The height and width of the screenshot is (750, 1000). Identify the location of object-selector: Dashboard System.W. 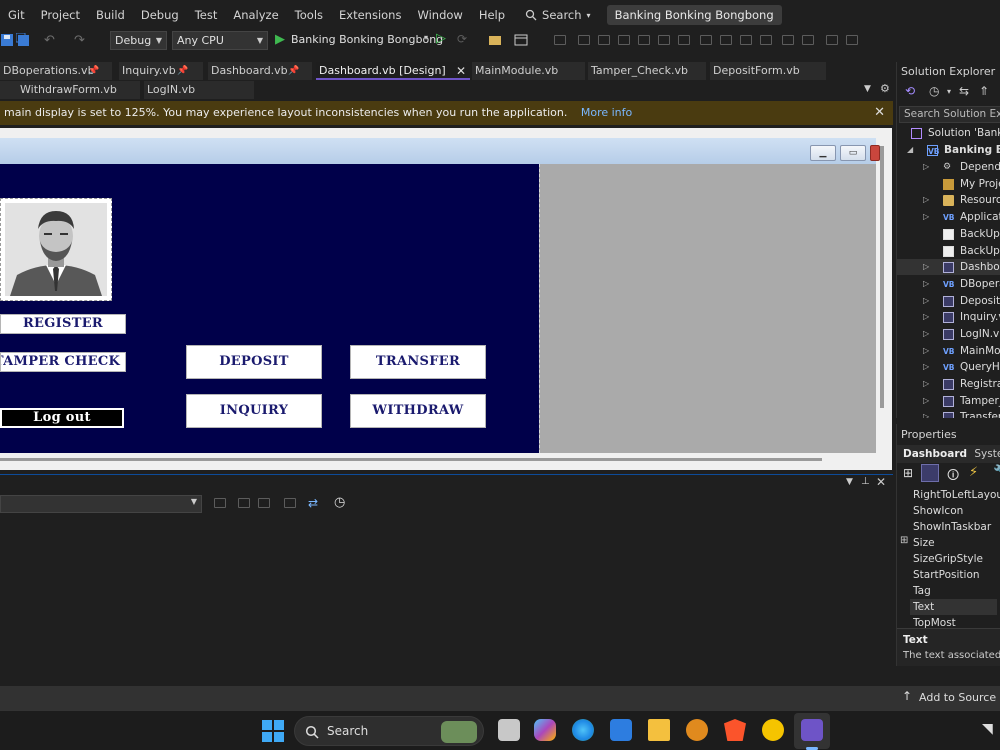
(948, 454).